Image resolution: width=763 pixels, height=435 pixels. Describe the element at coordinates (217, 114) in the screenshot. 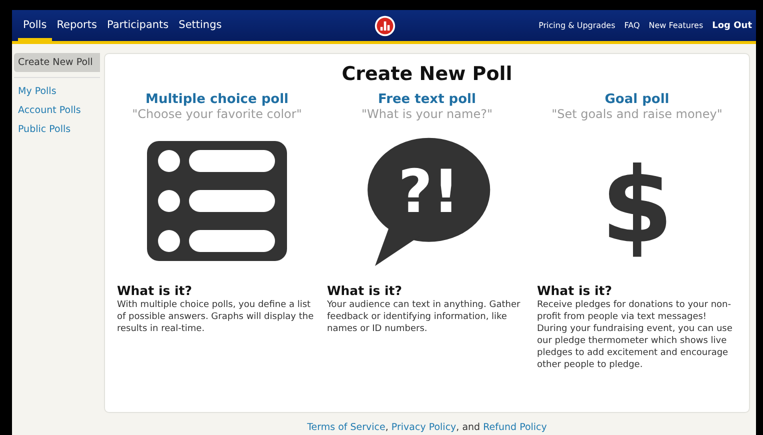

I see `example-text: "Choose your favorite color"` at that location.